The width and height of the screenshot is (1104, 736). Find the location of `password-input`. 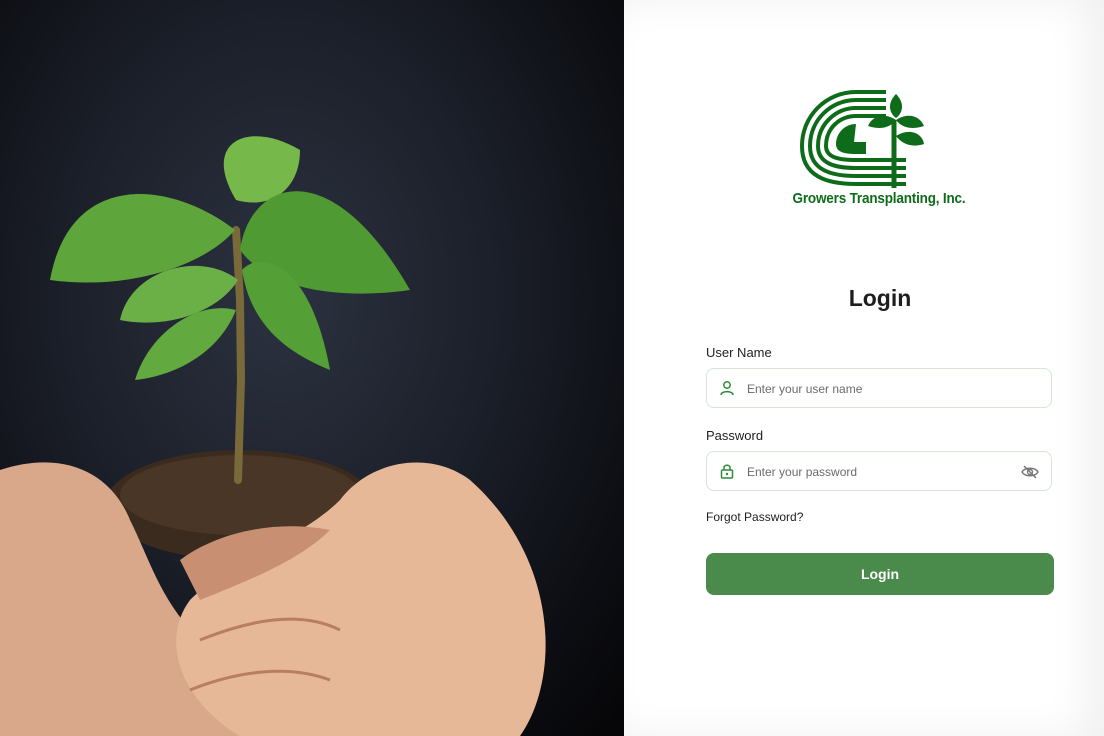

password-input is located at coordinates (882, 471).